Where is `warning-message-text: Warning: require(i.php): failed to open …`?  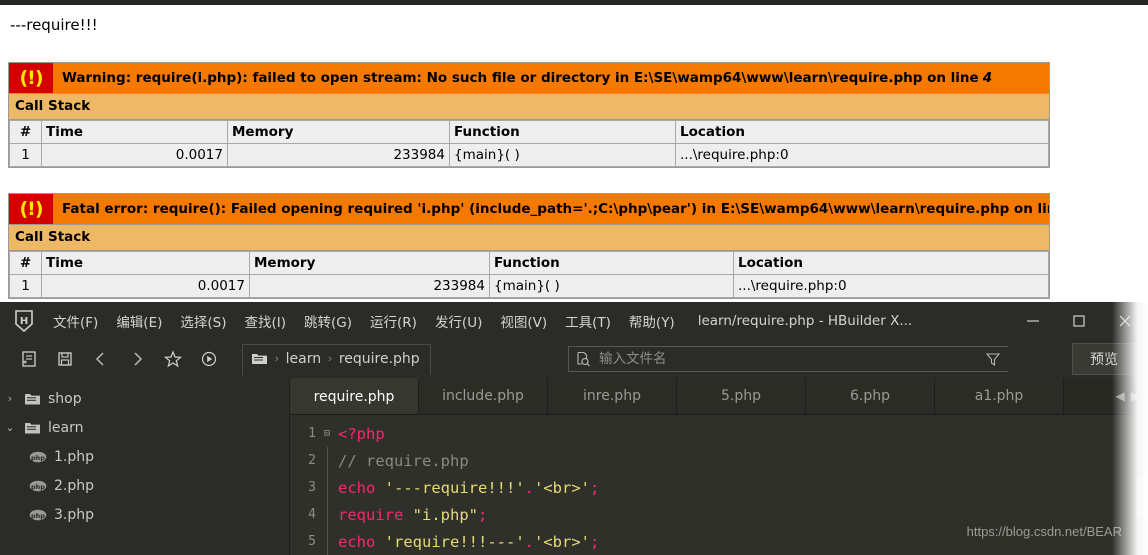
warning-message-text: Warning: require(i.php): failed to open … is located at coordinates (520, 78).